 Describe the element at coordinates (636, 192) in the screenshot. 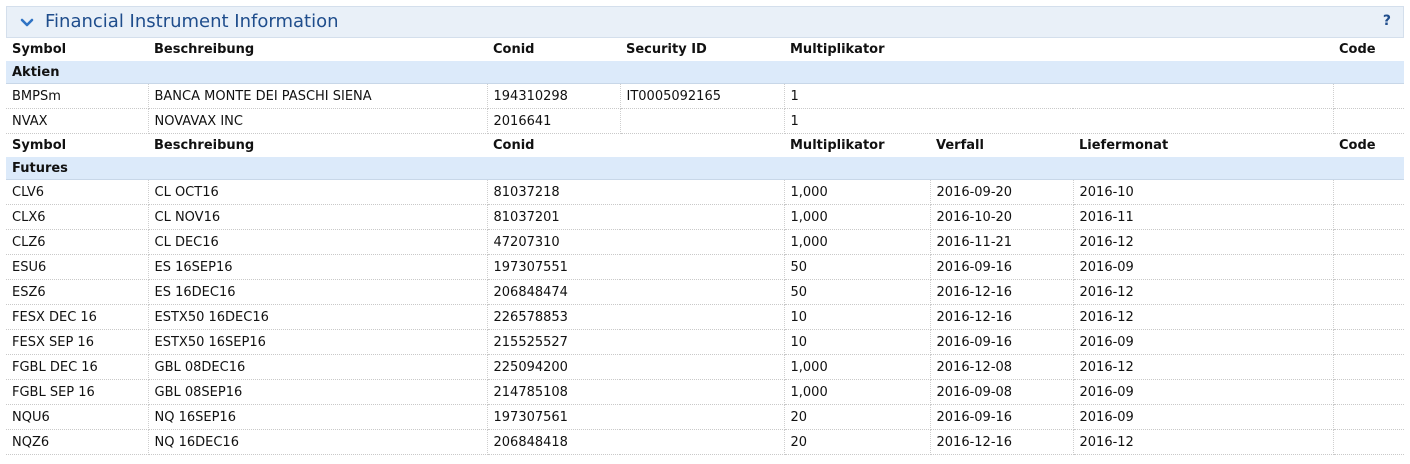

I see `cell-conid: 81037218` at that location.